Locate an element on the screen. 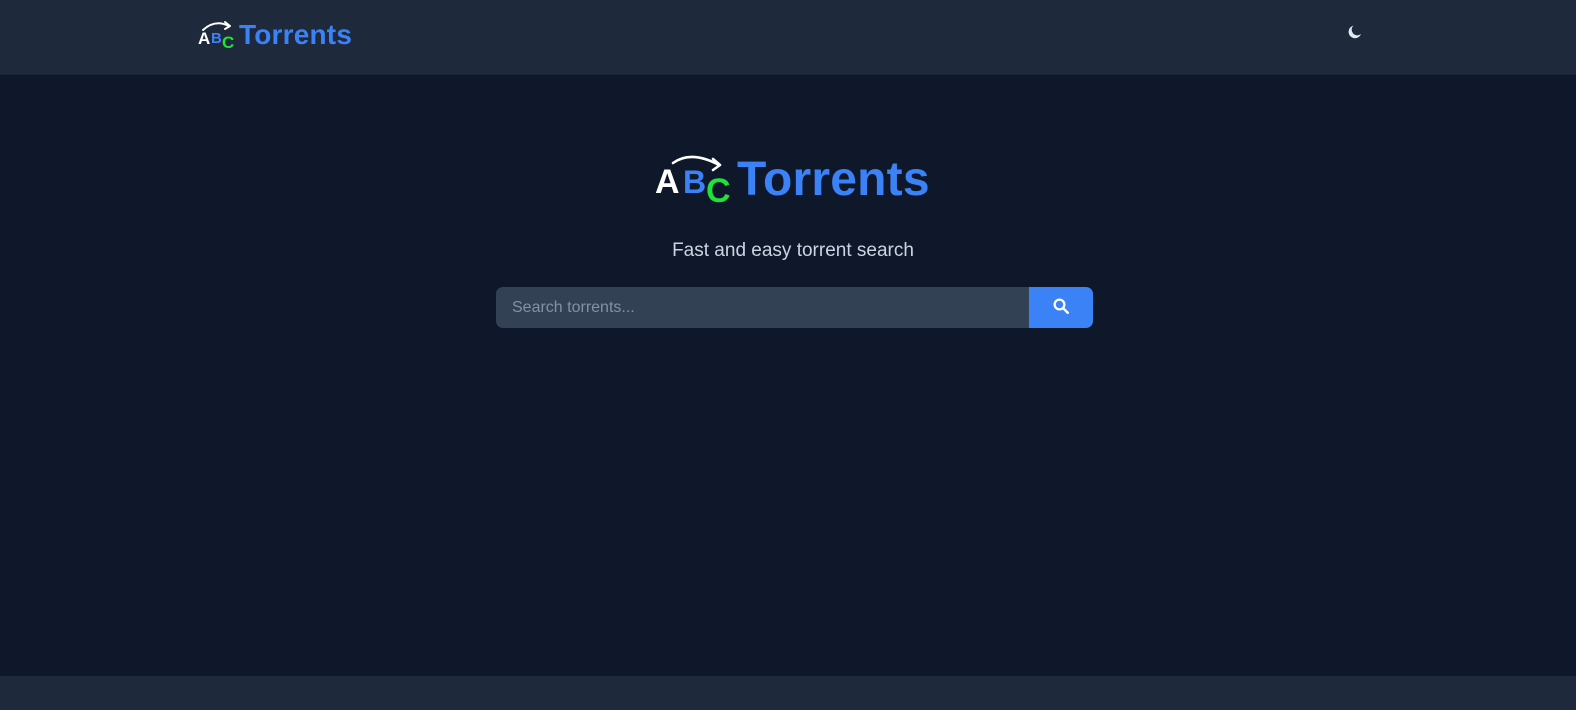 Image resolution: width=1576 pixels, height=710 pixels. footer is located at coordinates (788, 693).